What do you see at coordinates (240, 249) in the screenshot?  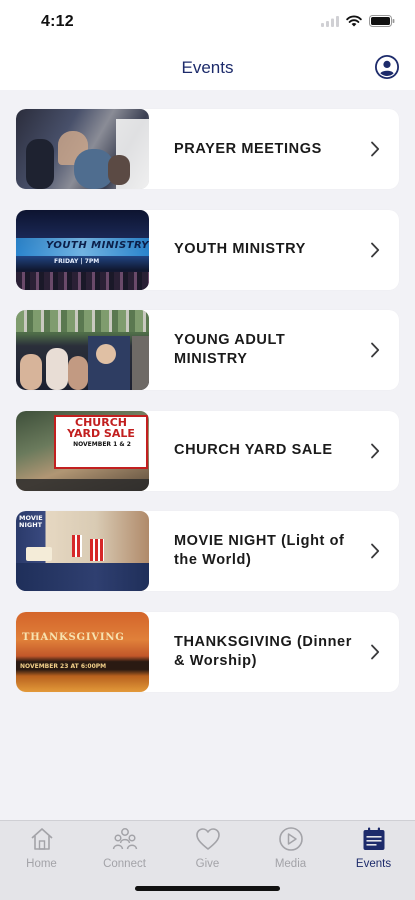 I see `event-title: YOUTH MINISTRY` at bounding box center [240, 249].